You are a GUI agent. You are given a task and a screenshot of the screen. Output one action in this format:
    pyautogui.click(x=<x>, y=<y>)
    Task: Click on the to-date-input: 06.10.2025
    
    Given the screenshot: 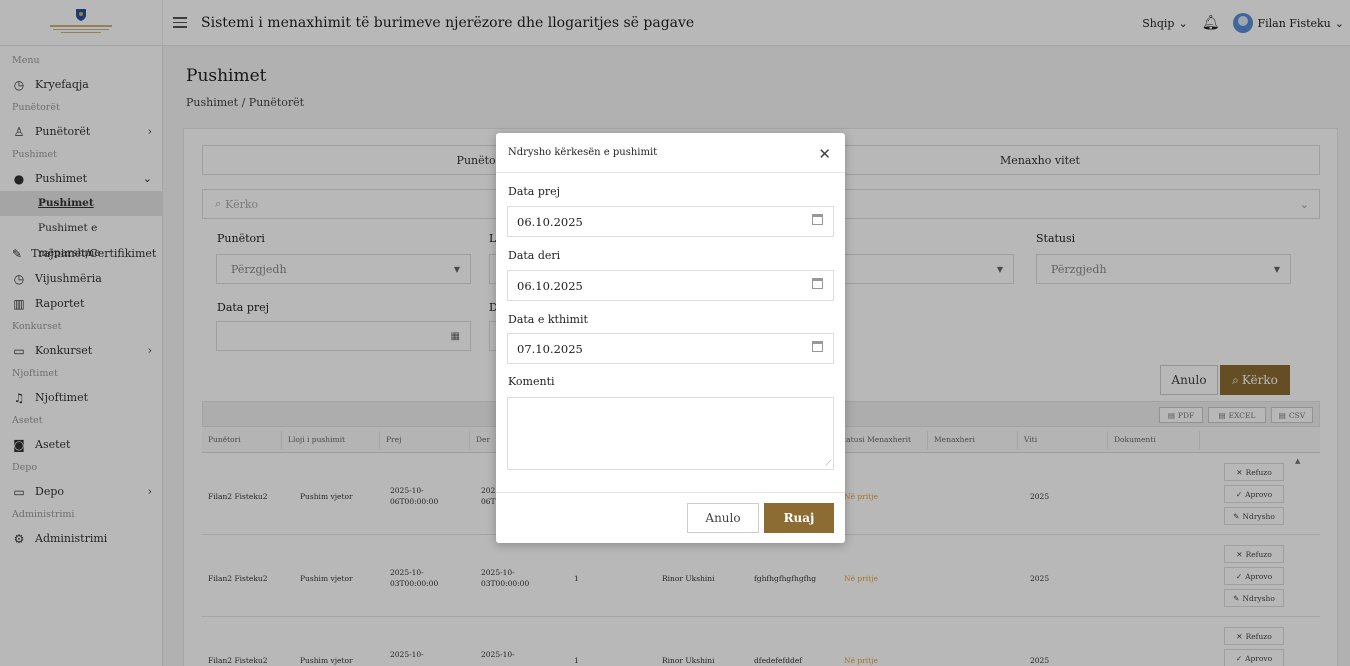 What is the action you would take?
    pyautogui.click(x=670, y=285)
    